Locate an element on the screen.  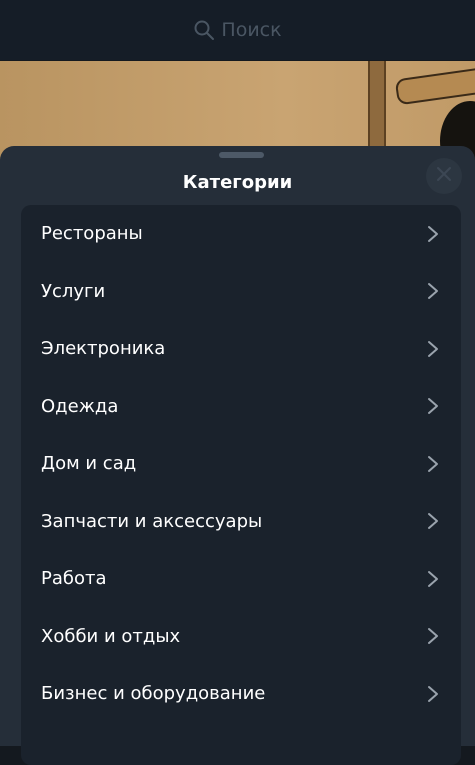
category-item-parts-accessories: Запчасти и аксессуары is located at coordinates (241, 522).